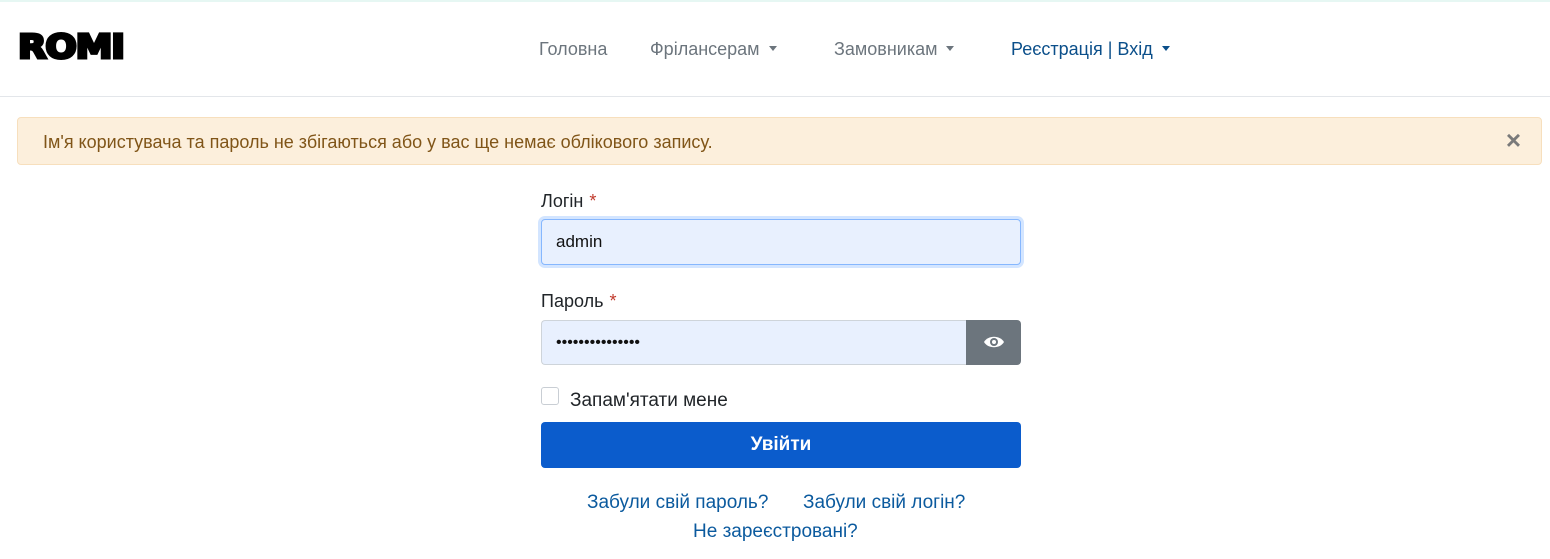 The width and height of the screenshot is (1550, 559). Describe the element at coordinates (677, 503) in the screenshot. I see `forgot-password-link: Забули свій пароль?` at that location.